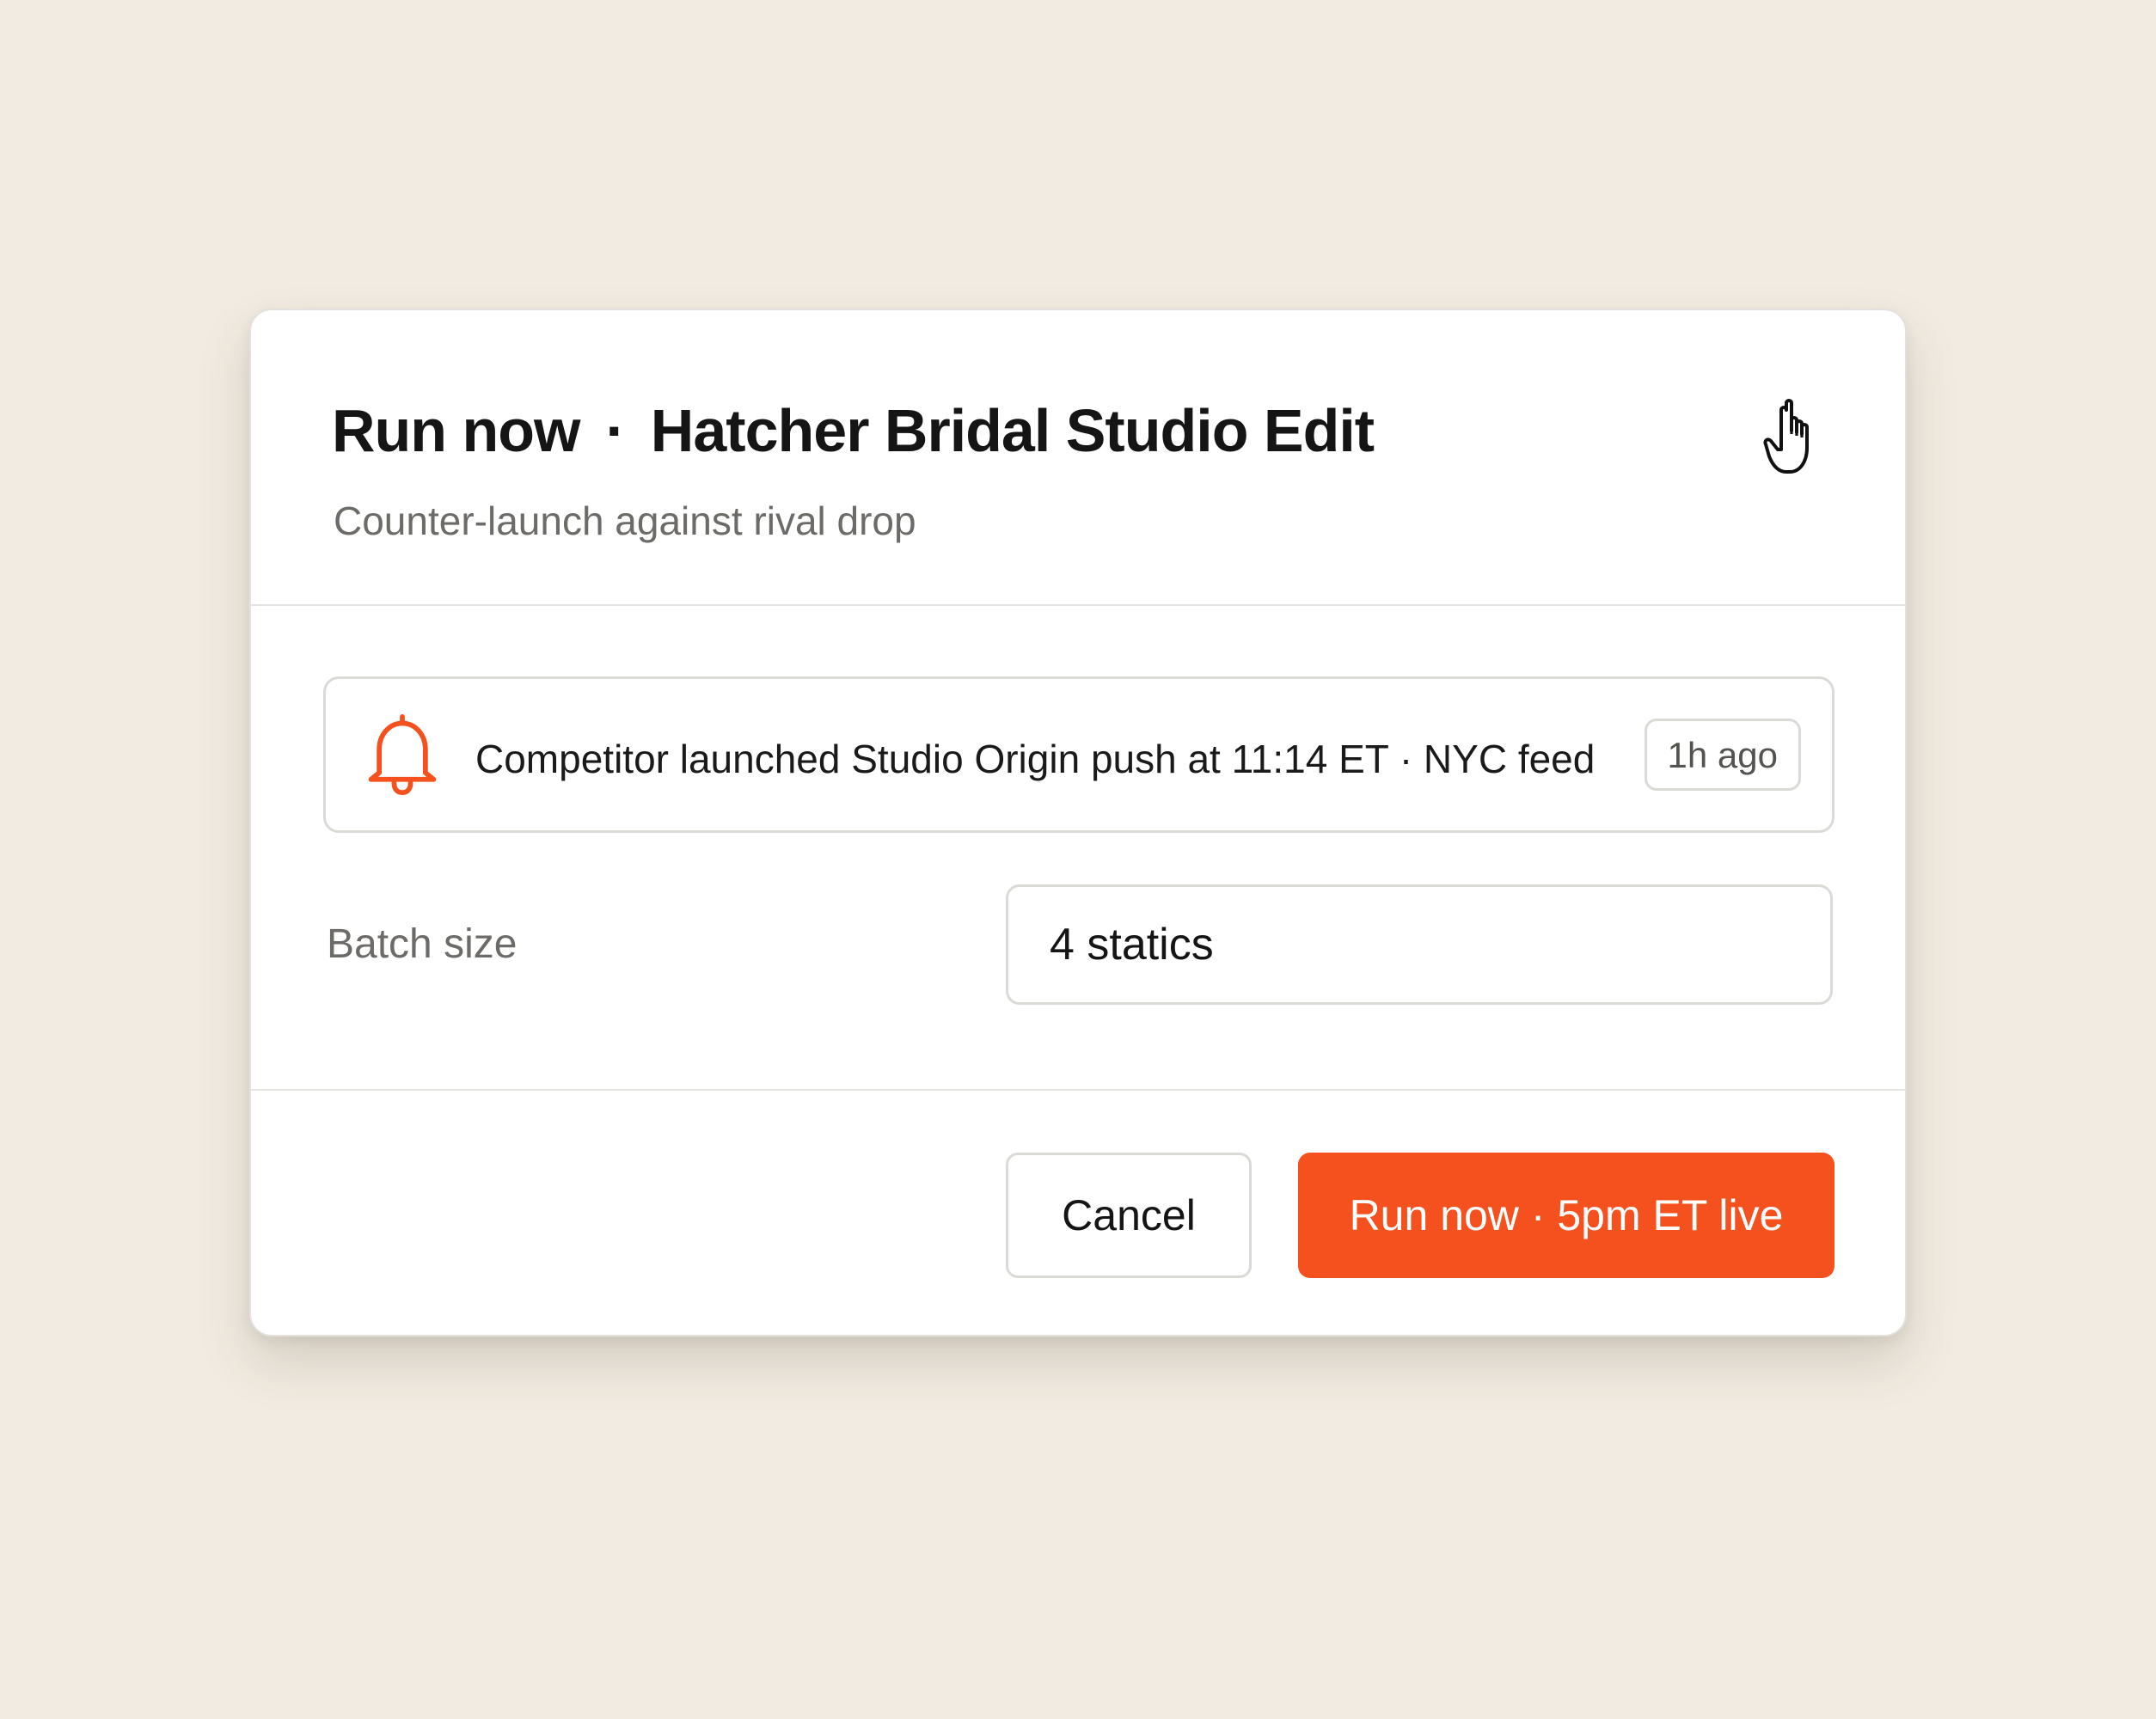  What do you see at coordinates (625, 521) in the screenshot?
I see `dialog-subtitle: Counter-launch against rival drop` at bounding box center [625, 521].